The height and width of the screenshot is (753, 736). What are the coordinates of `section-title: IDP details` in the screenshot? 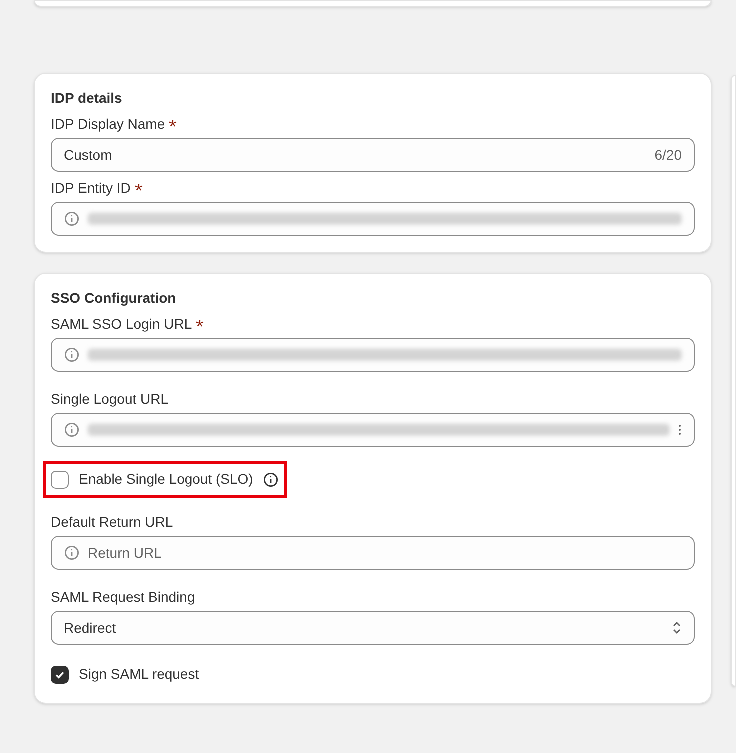 It's located at (87, 98).